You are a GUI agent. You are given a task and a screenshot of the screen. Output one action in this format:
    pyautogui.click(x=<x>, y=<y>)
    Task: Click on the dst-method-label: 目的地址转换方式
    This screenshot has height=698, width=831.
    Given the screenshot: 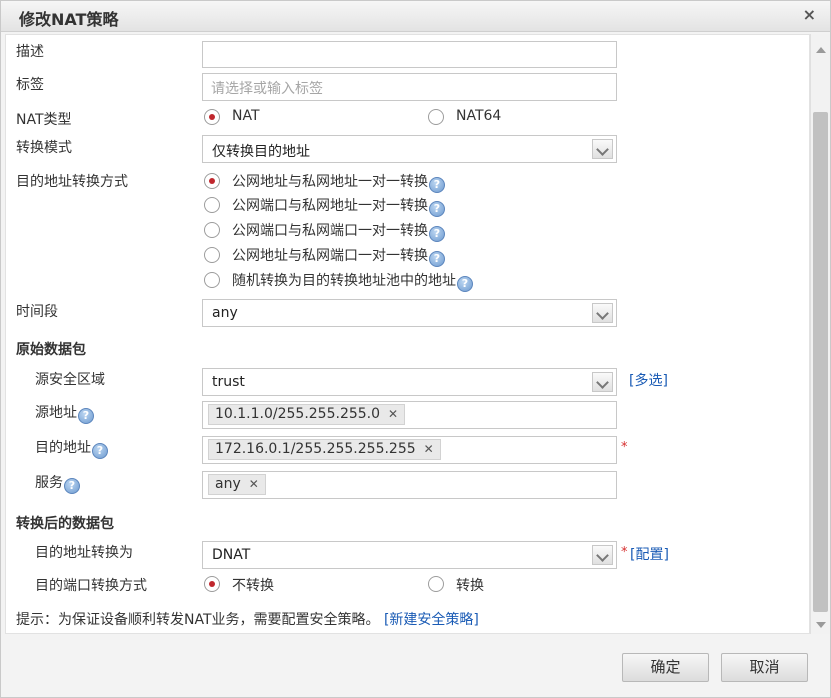 What is the action you would take?
    pyautogui.click(x=72, y=182)
    